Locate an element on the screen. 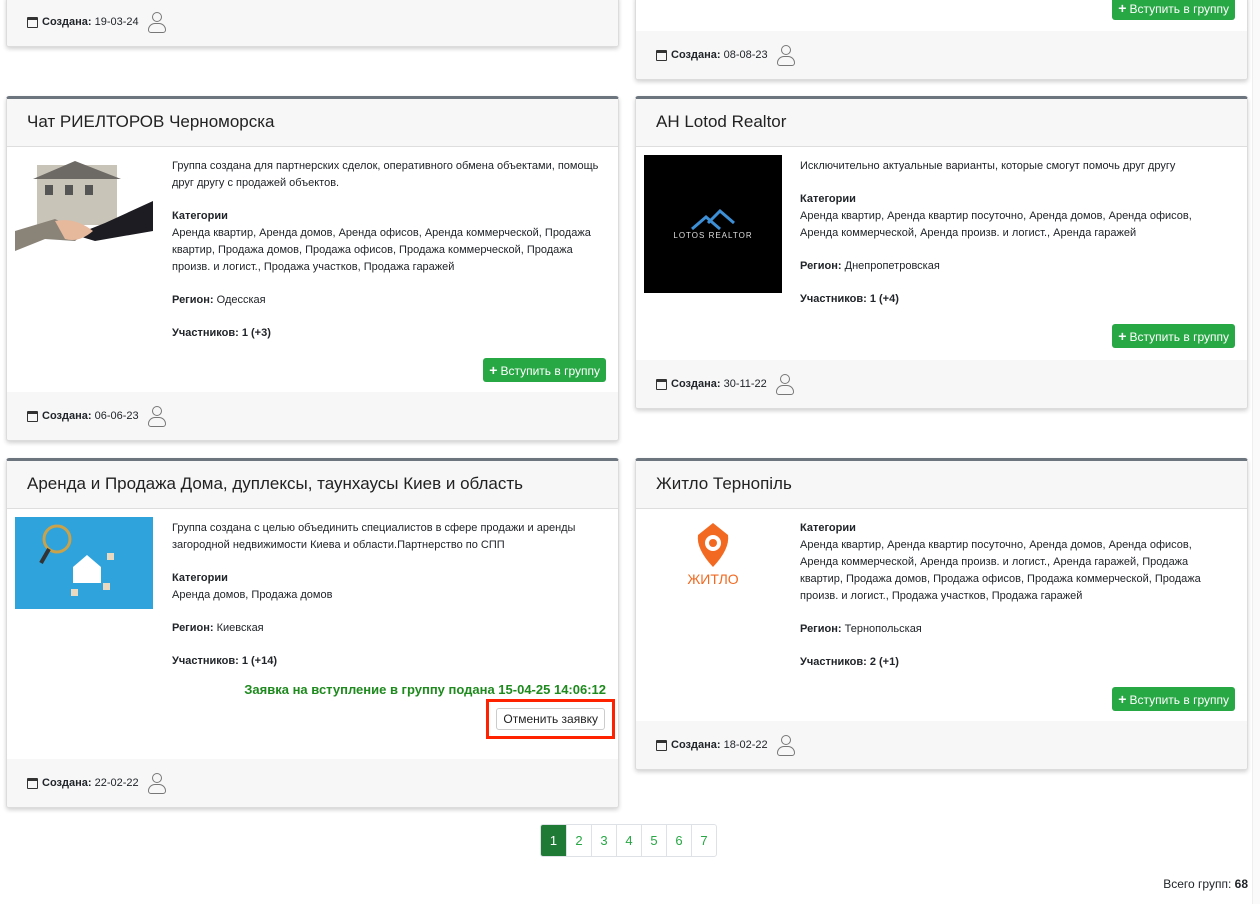  page-link: 4 is located at coordinates (628, 840).